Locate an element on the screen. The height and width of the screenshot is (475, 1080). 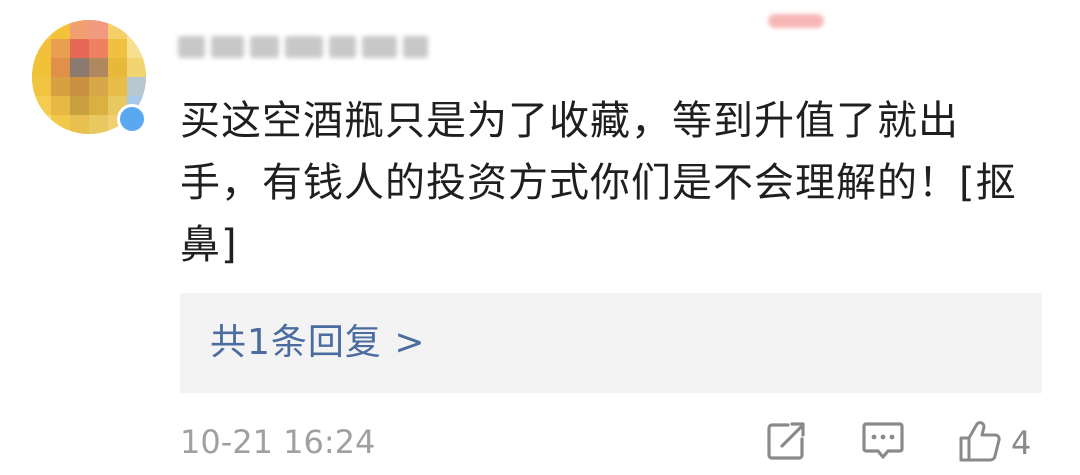
share-icon is located at coordinates (786, 443).